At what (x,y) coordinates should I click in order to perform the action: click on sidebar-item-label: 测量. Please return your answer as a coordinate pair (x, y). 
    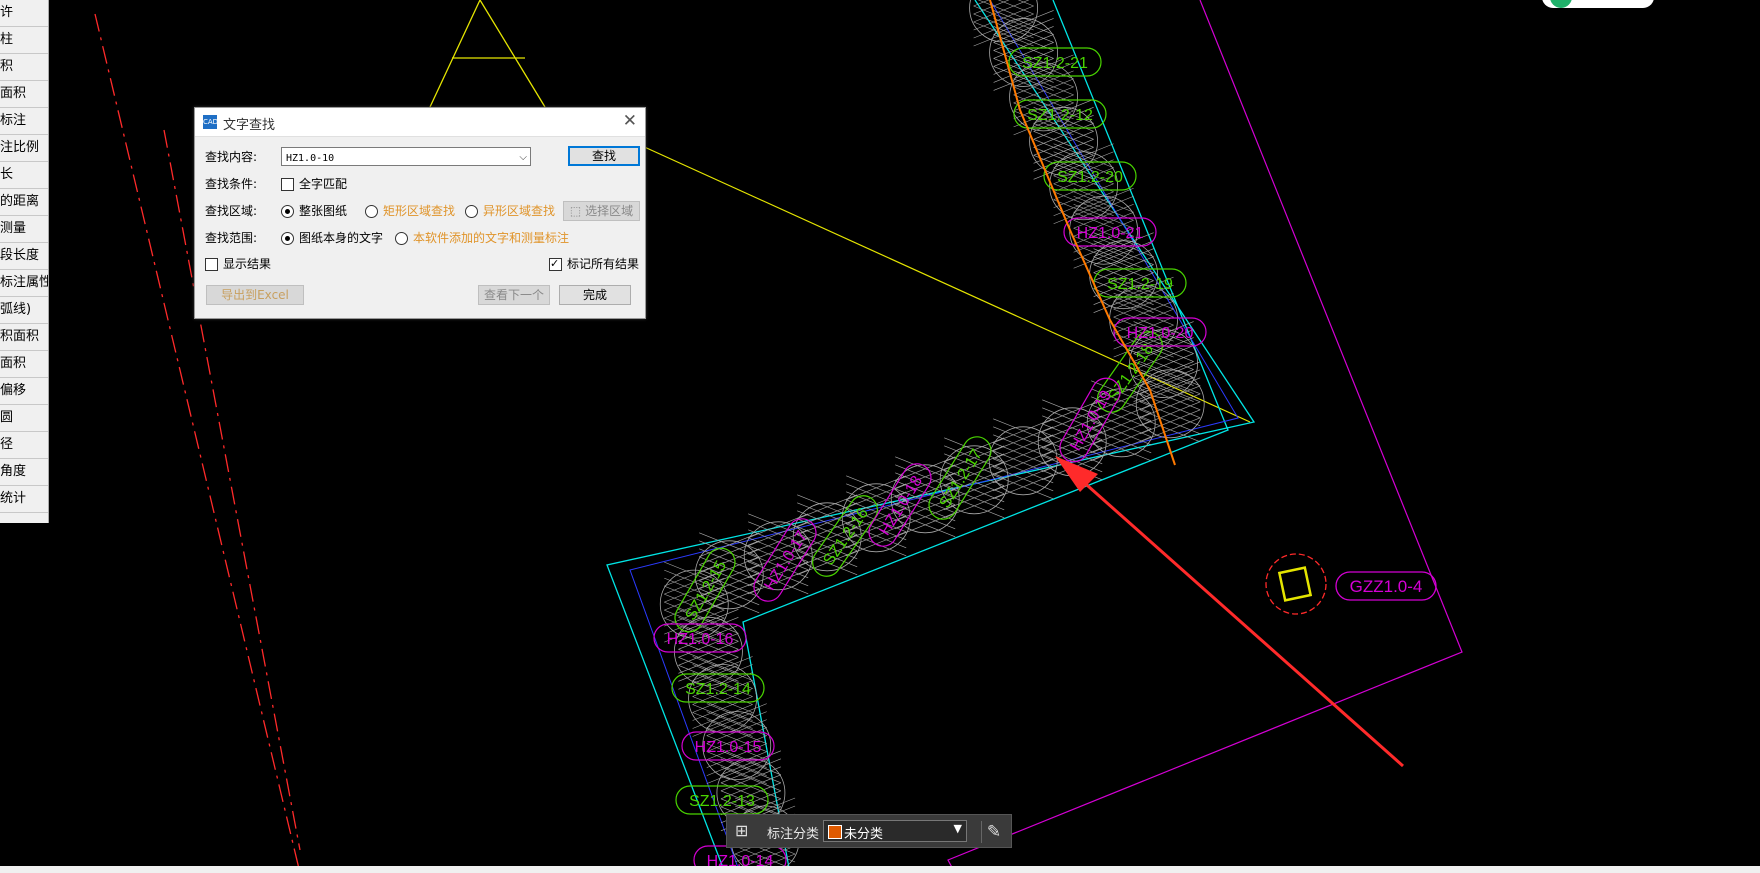
    Looking at the image, I should click on (13, 228).